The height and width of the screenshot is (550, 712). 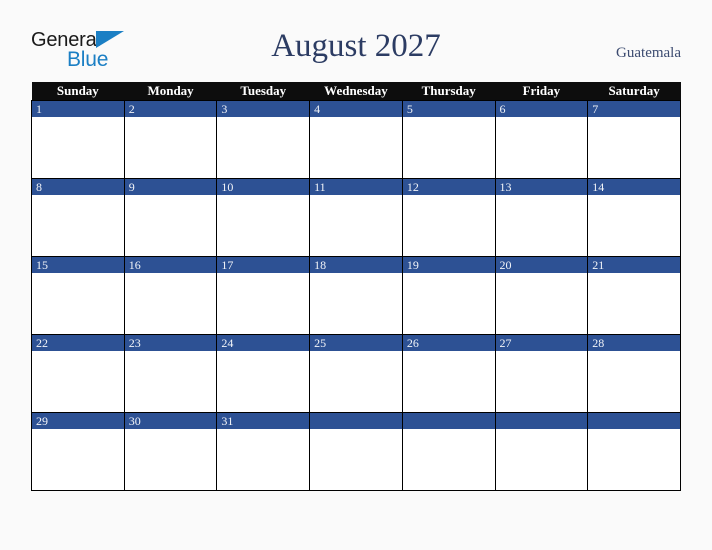 I want to click on calendar-day-cell: 1, so click(x=78, y=139).